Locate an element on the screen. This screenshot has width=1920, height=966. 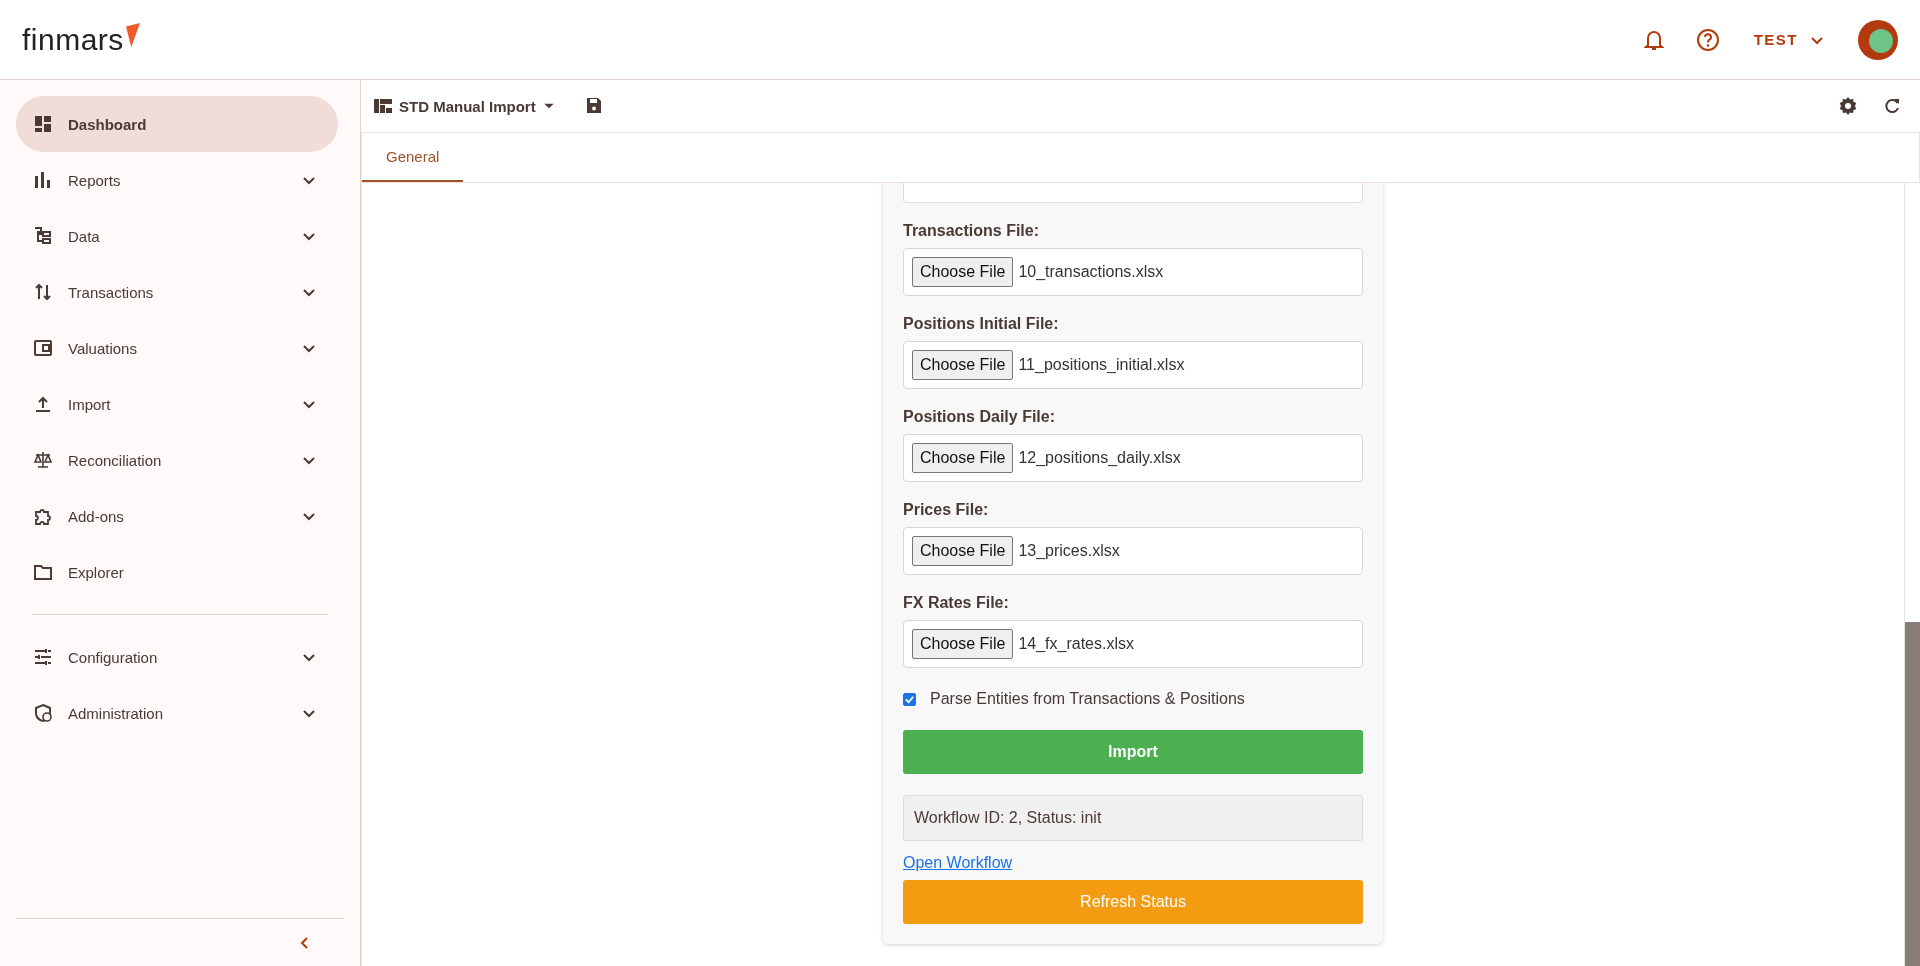
sidebar-item: Explorer is located at coordinates (177, 572).